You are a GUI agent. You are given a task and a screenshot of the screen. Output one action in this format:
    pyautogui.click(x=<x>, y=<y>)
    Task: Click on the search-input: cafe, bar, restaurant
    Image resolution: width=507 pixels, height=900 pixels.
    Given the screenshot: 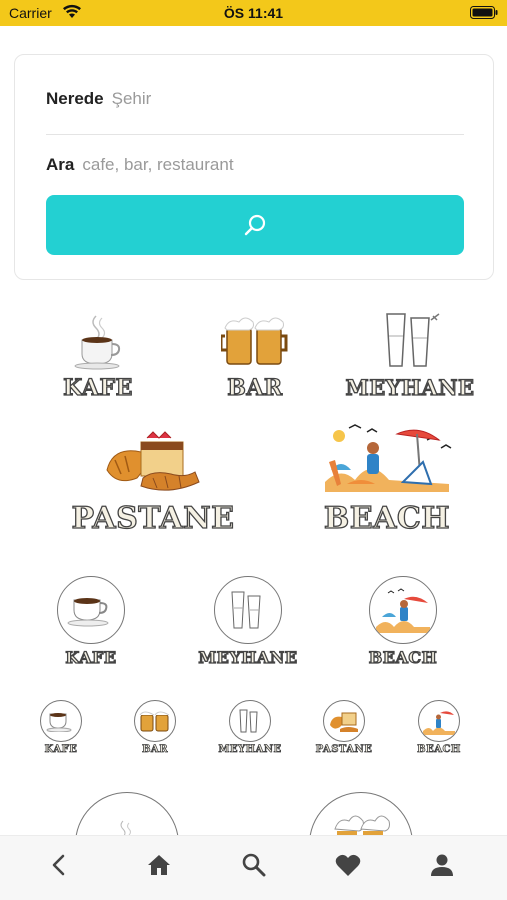 What is the action you would take?
    pyautogui.click(x=157, y=165)
    